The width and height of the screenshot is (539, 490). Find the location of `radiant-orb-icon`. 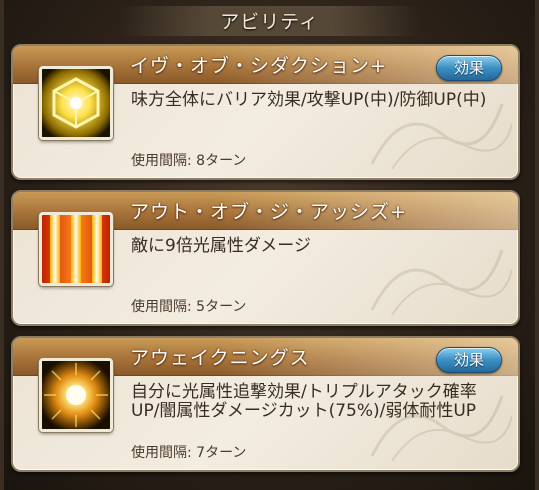

radiant-orb-icon is located at coordinates (76, 395).